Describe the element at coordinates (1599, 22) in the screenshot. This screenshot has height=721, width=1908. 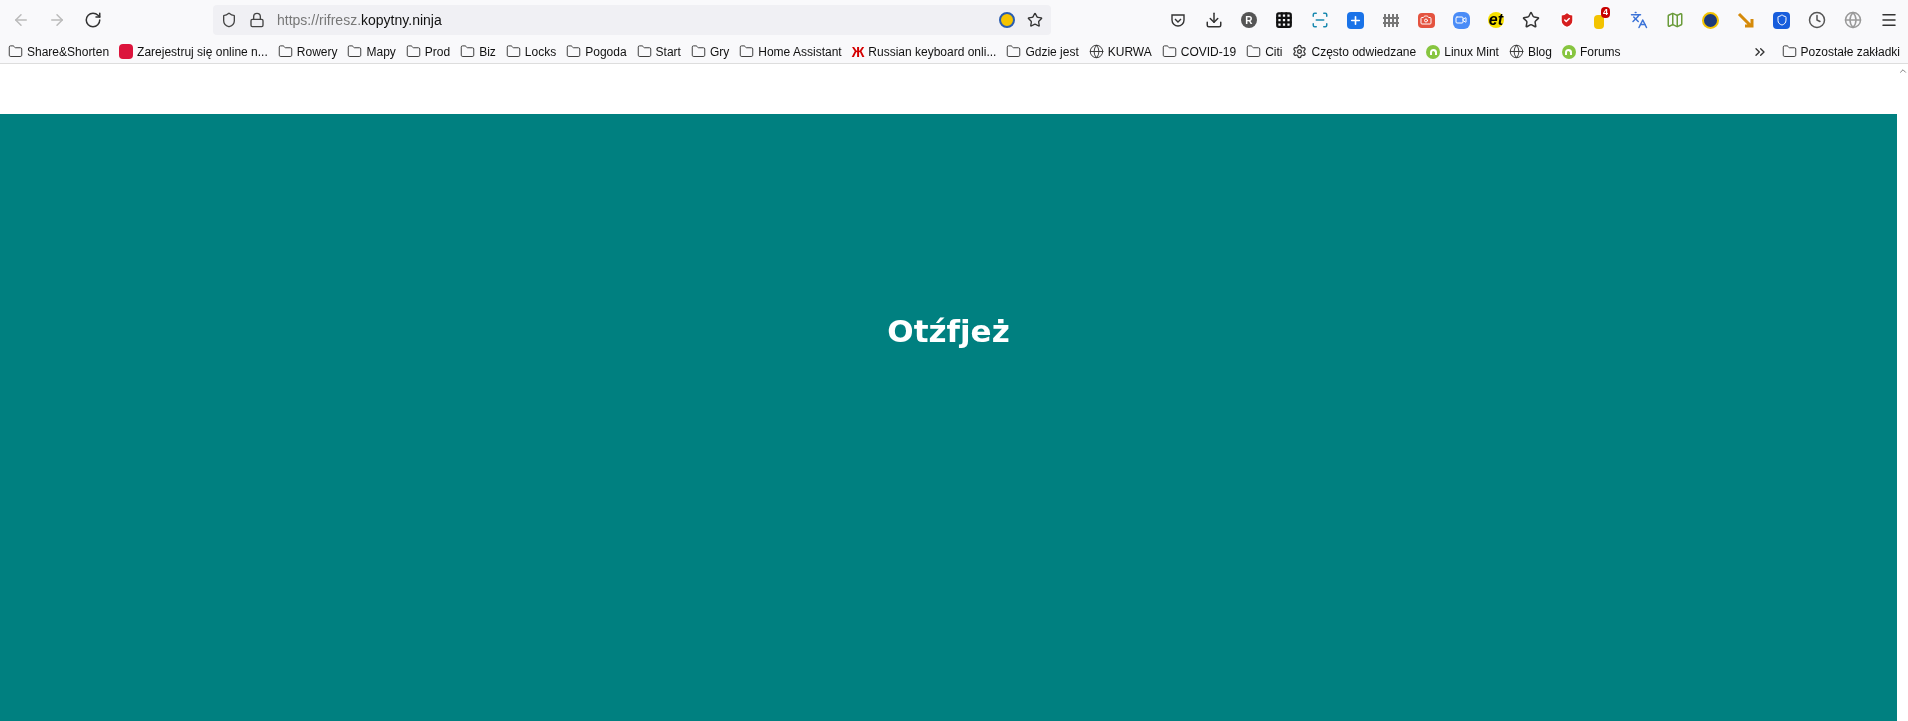
I see `extension-glyph-icon` at that location.